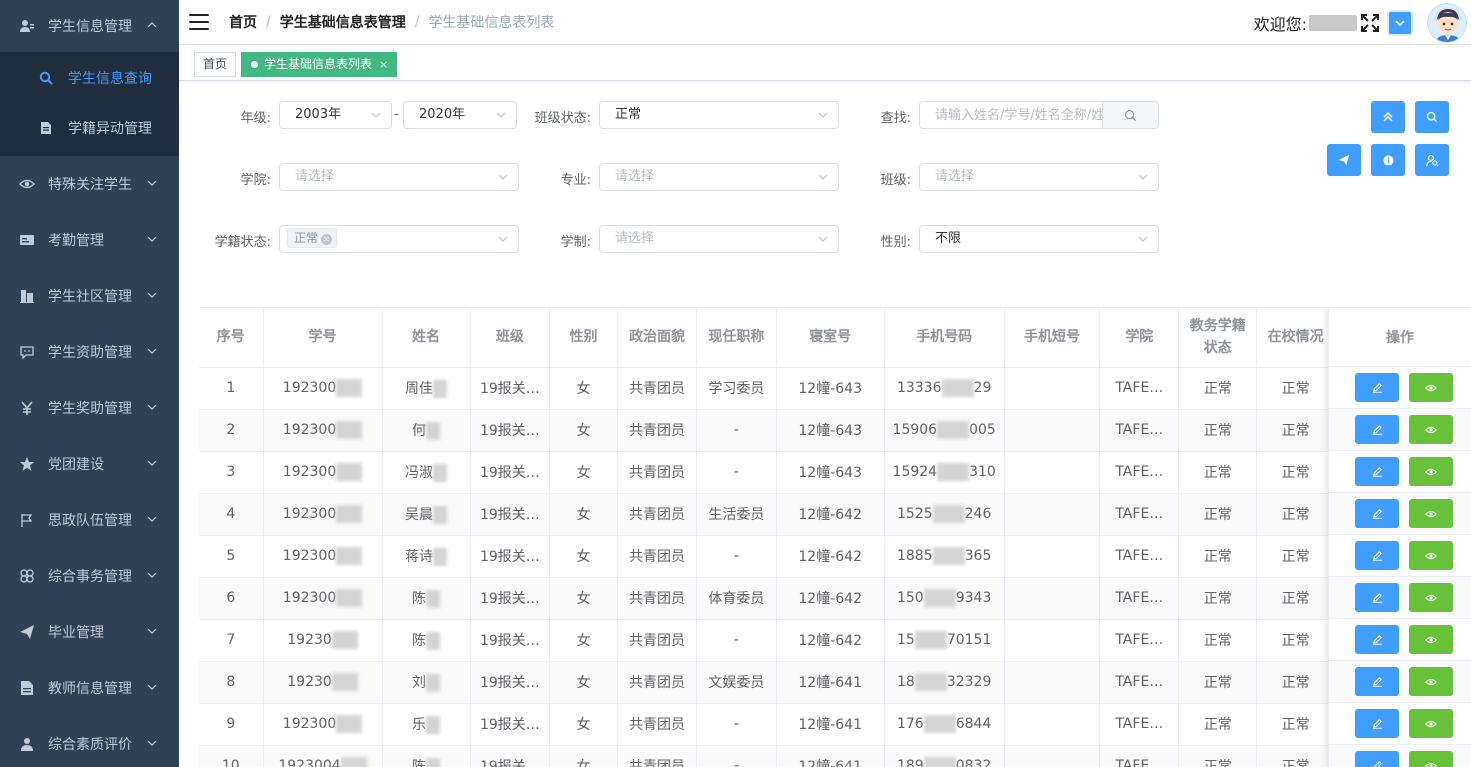 The height and width of the screenshot is (767, 1471). What do you see at coordinates (89, 296) in the screenshot?
I see `menu-community: 学生社区管理` at bounding box center [89, 296].